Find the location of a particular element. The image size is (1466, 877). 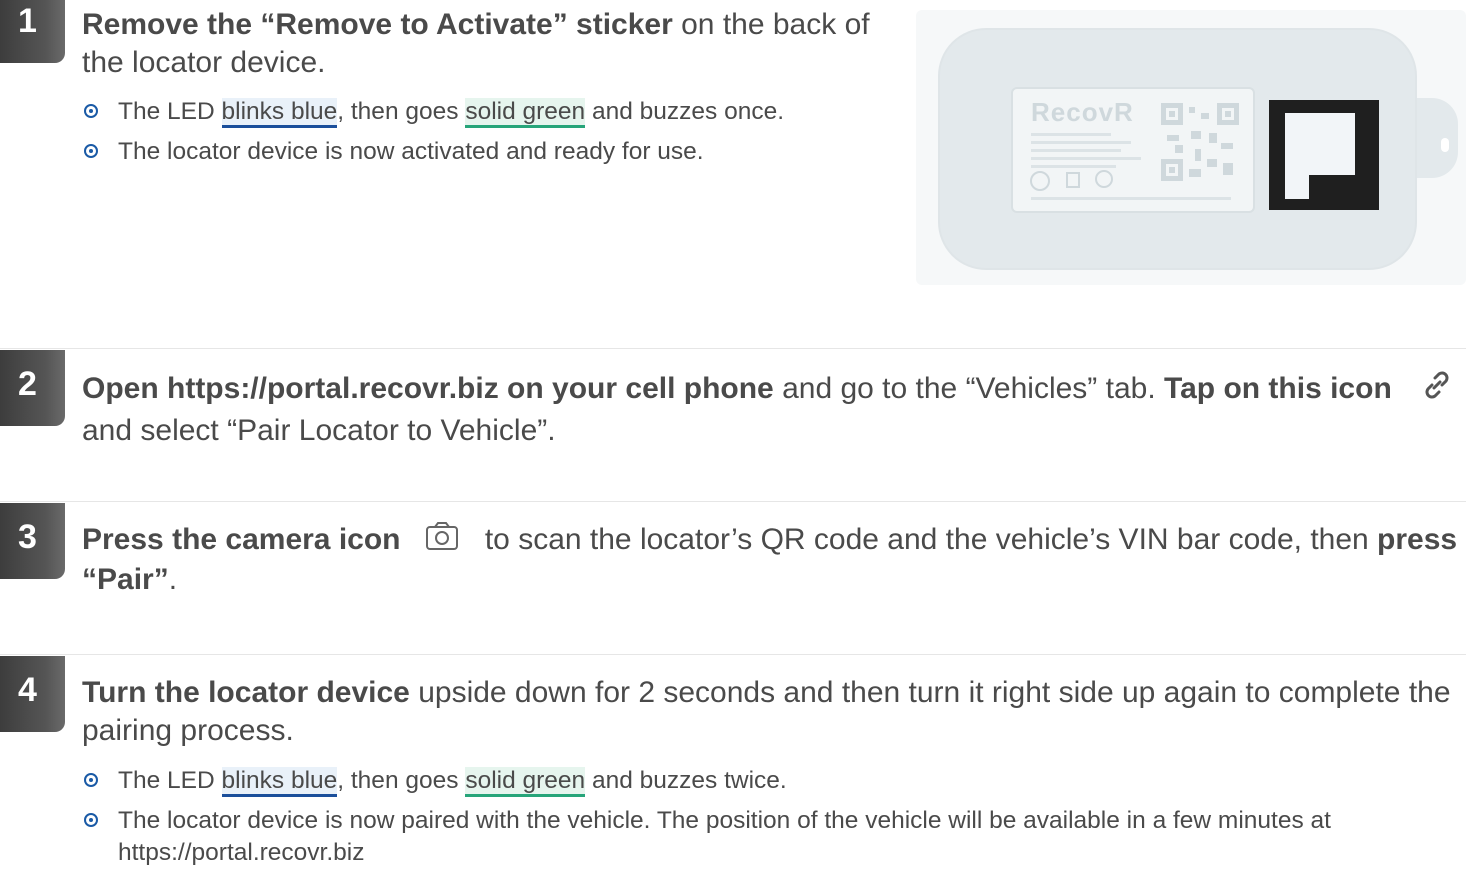

device-sensor-window is located at coordinates (1324, 155).